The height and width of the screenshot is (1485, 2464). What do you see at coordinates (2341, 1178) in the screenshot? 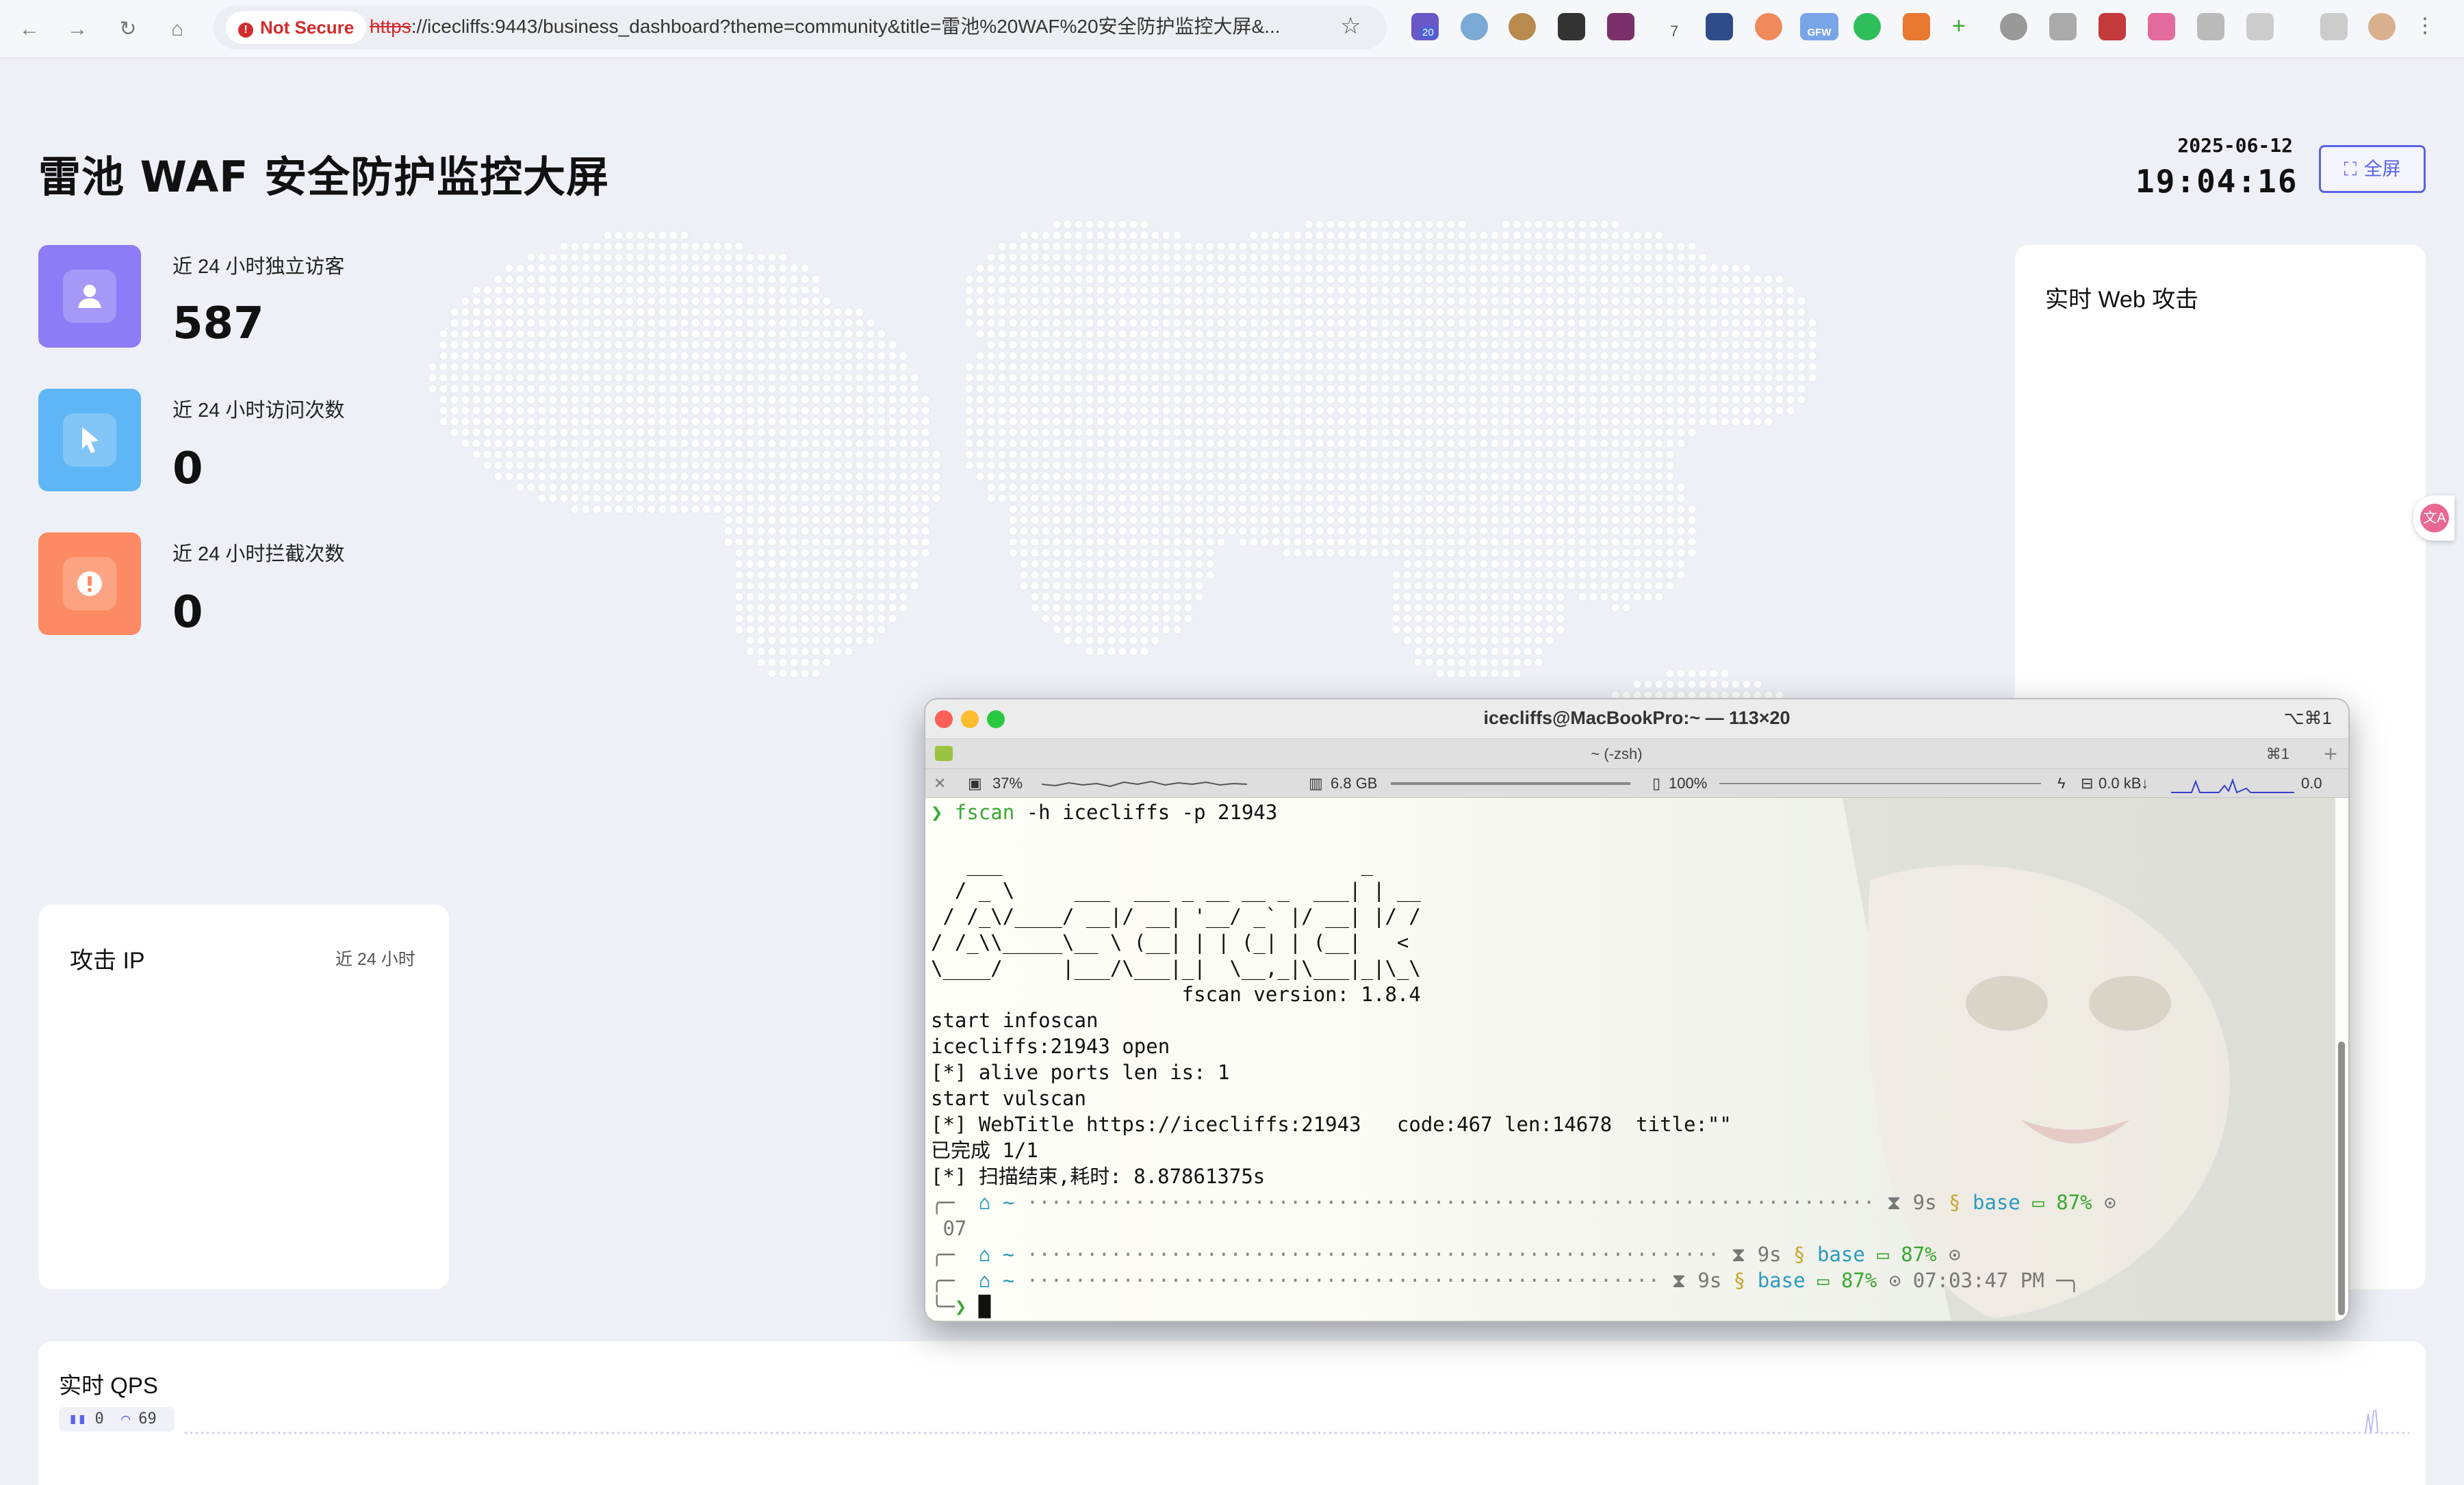
I see `terminal-scrollbar` at bounding box center [2341, 1178].